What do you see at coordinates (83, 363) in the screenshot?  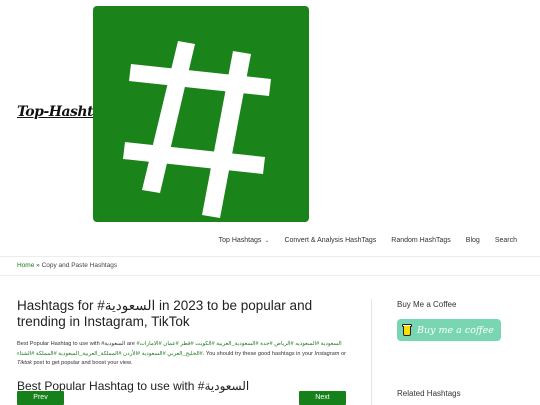 I see `intro-suffix-2: post to get popular and boost your view.` at bounding box center [83, 363].